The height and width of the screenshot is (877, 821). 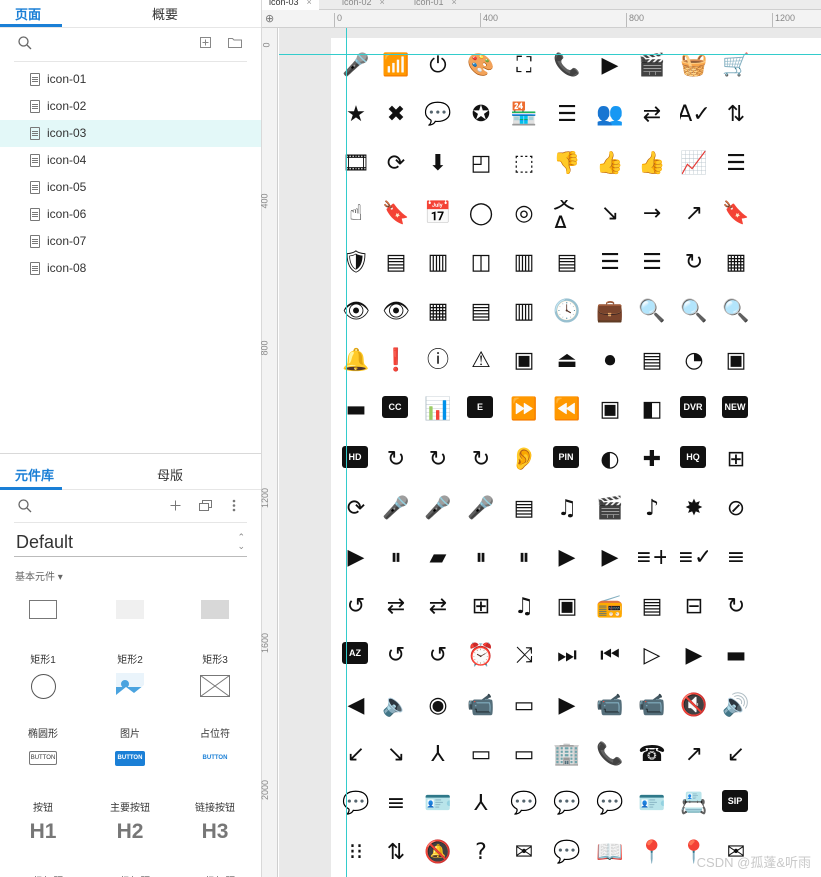 I want to click on icon-r5-c7-icon: ☰, so click(x=610, y=263).